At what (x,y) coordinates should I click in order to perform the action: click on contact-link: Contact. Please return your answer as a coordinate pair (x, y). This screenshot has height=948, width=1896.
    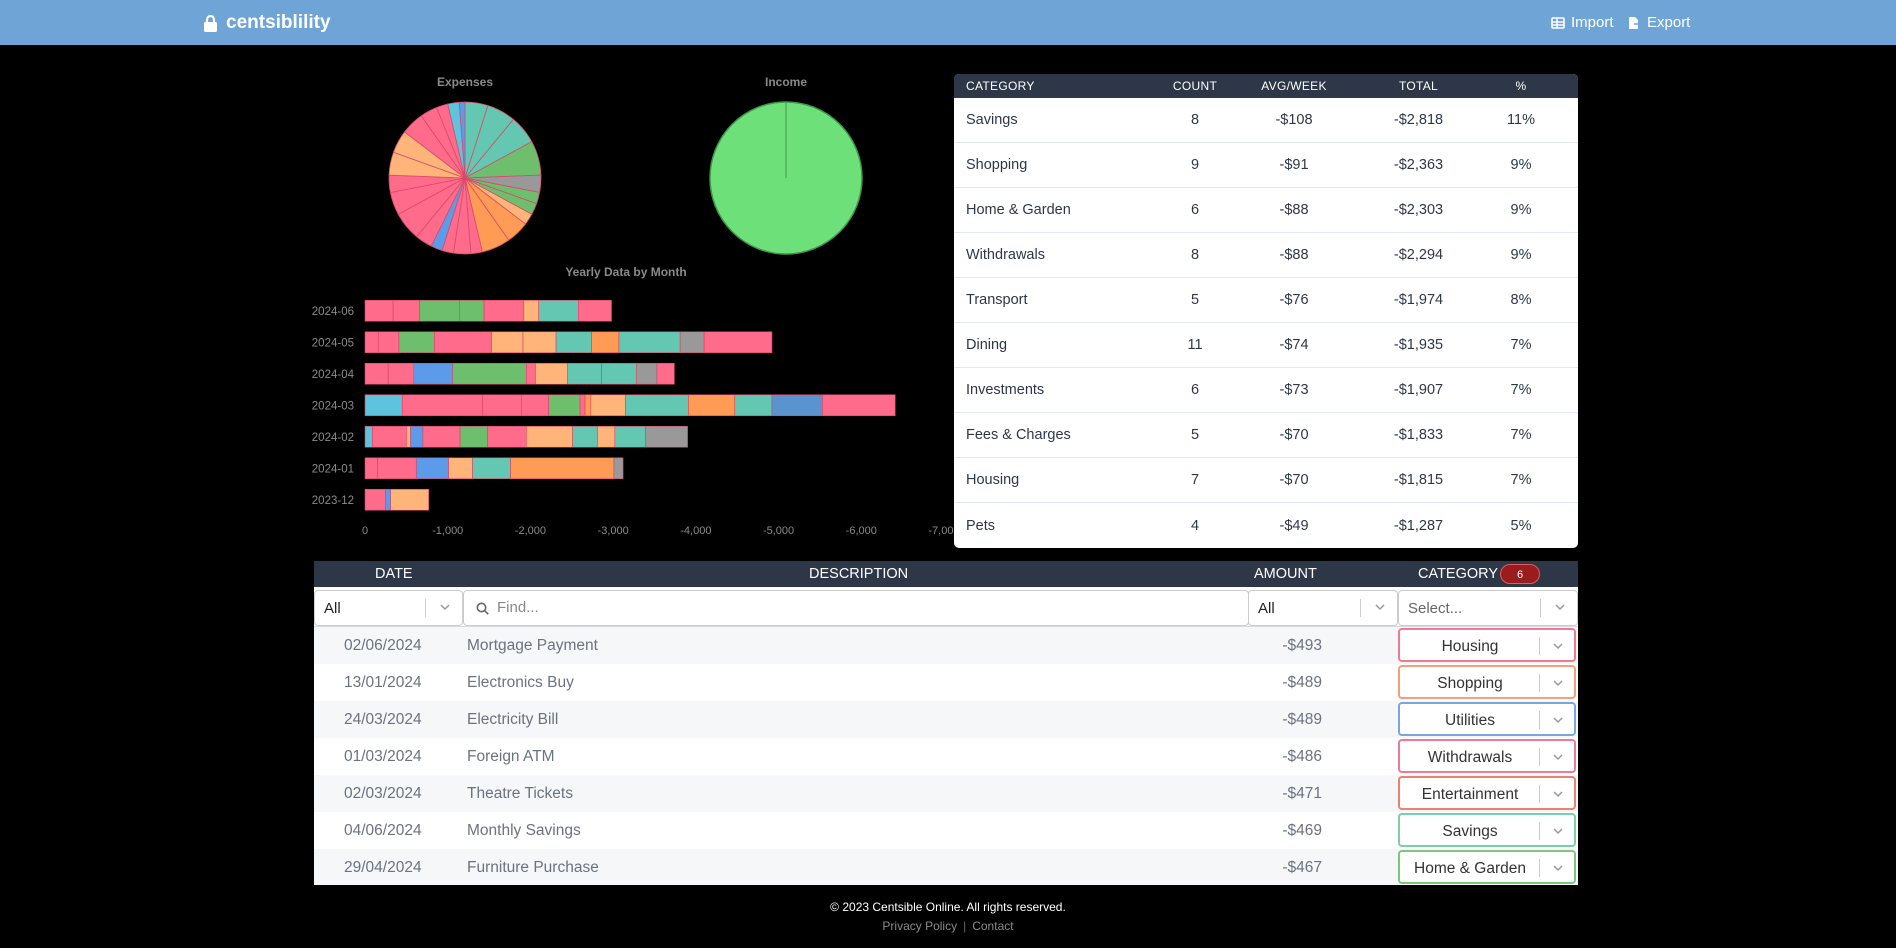
    Looking at the image, I should click on (992, 926).